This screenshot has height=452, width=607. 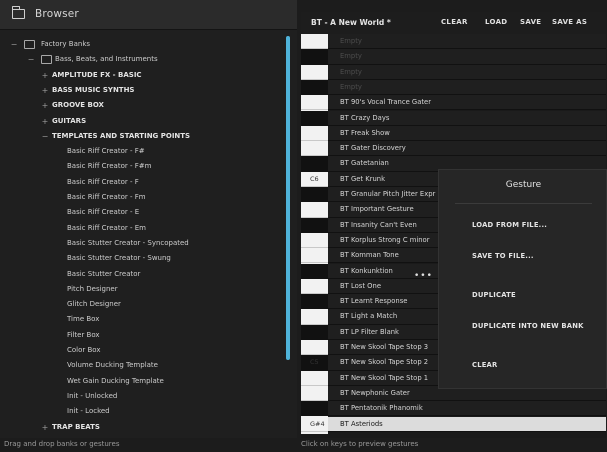 I want to click on browser-gesture-item: Volume Ducking Template, so click(x=142, y=365).